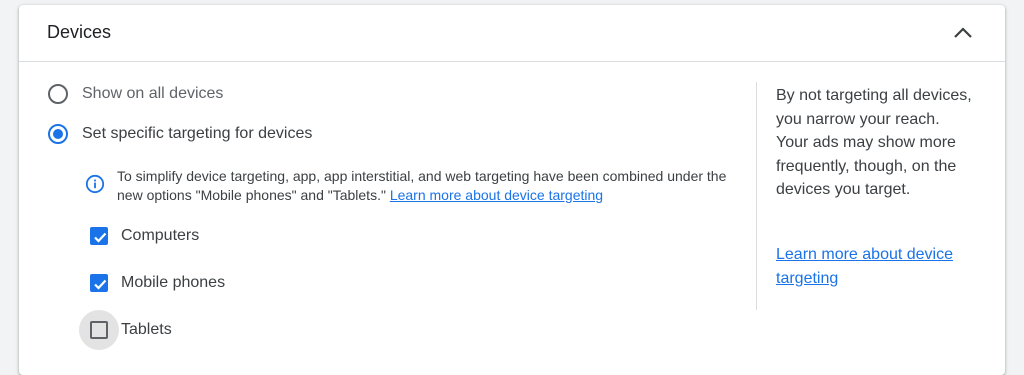 The height and width of the screenshot is (375, 1024). Describe the element at coordinates (79, 32) in the screenshot. I see `section-title: Devices` at that location.